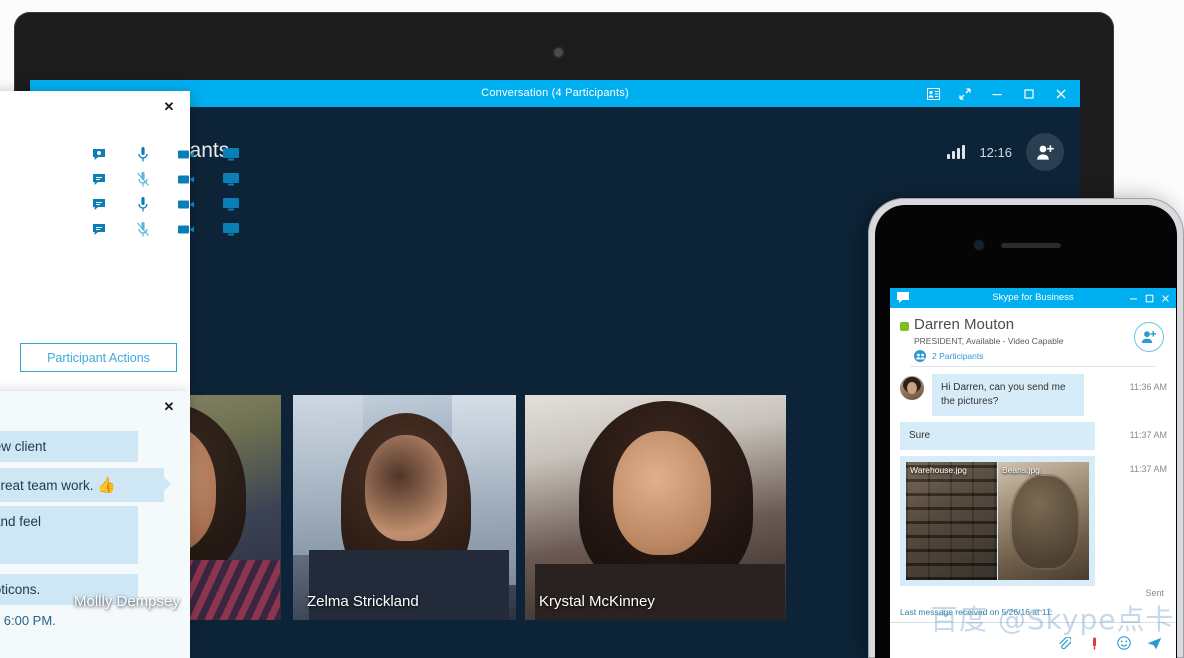  I want to click on video-tile: Krystal McKinney, so click(655, 507).